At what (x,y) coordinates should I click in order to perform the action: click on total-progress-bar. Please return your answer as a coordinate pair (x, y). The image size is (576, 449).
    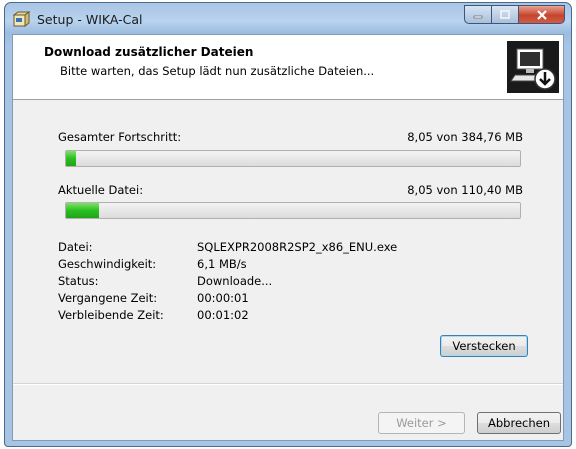
    Looking at the image, I should click on (293, 158).